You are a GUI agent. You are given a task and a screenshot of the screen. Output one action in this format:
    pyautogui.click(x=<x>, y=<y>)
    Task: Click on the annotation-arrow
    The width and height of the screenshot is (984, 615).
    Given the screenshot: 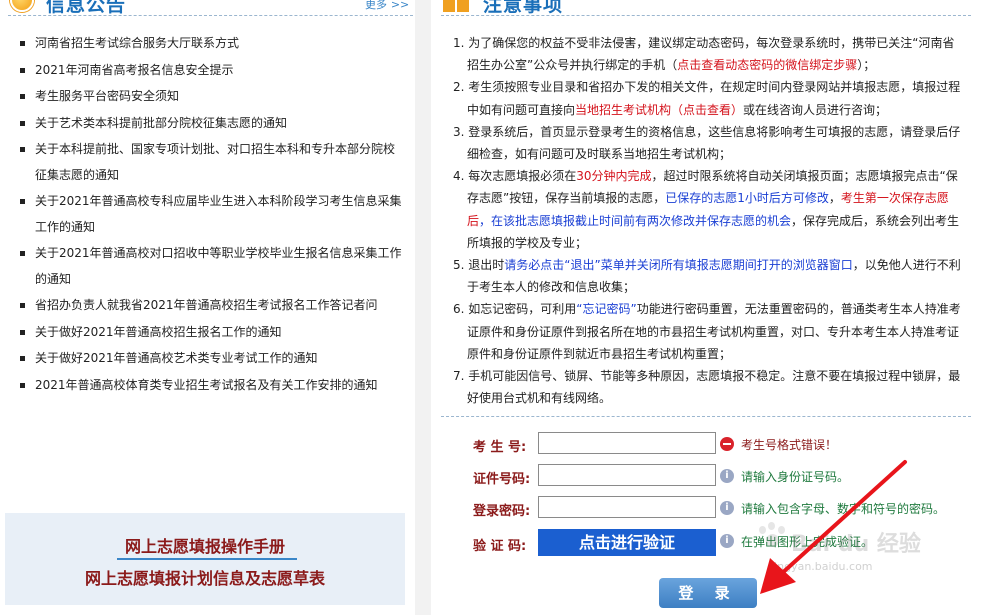 What is the action you would take?
    pyautogui.click(x=833, y=527)
    